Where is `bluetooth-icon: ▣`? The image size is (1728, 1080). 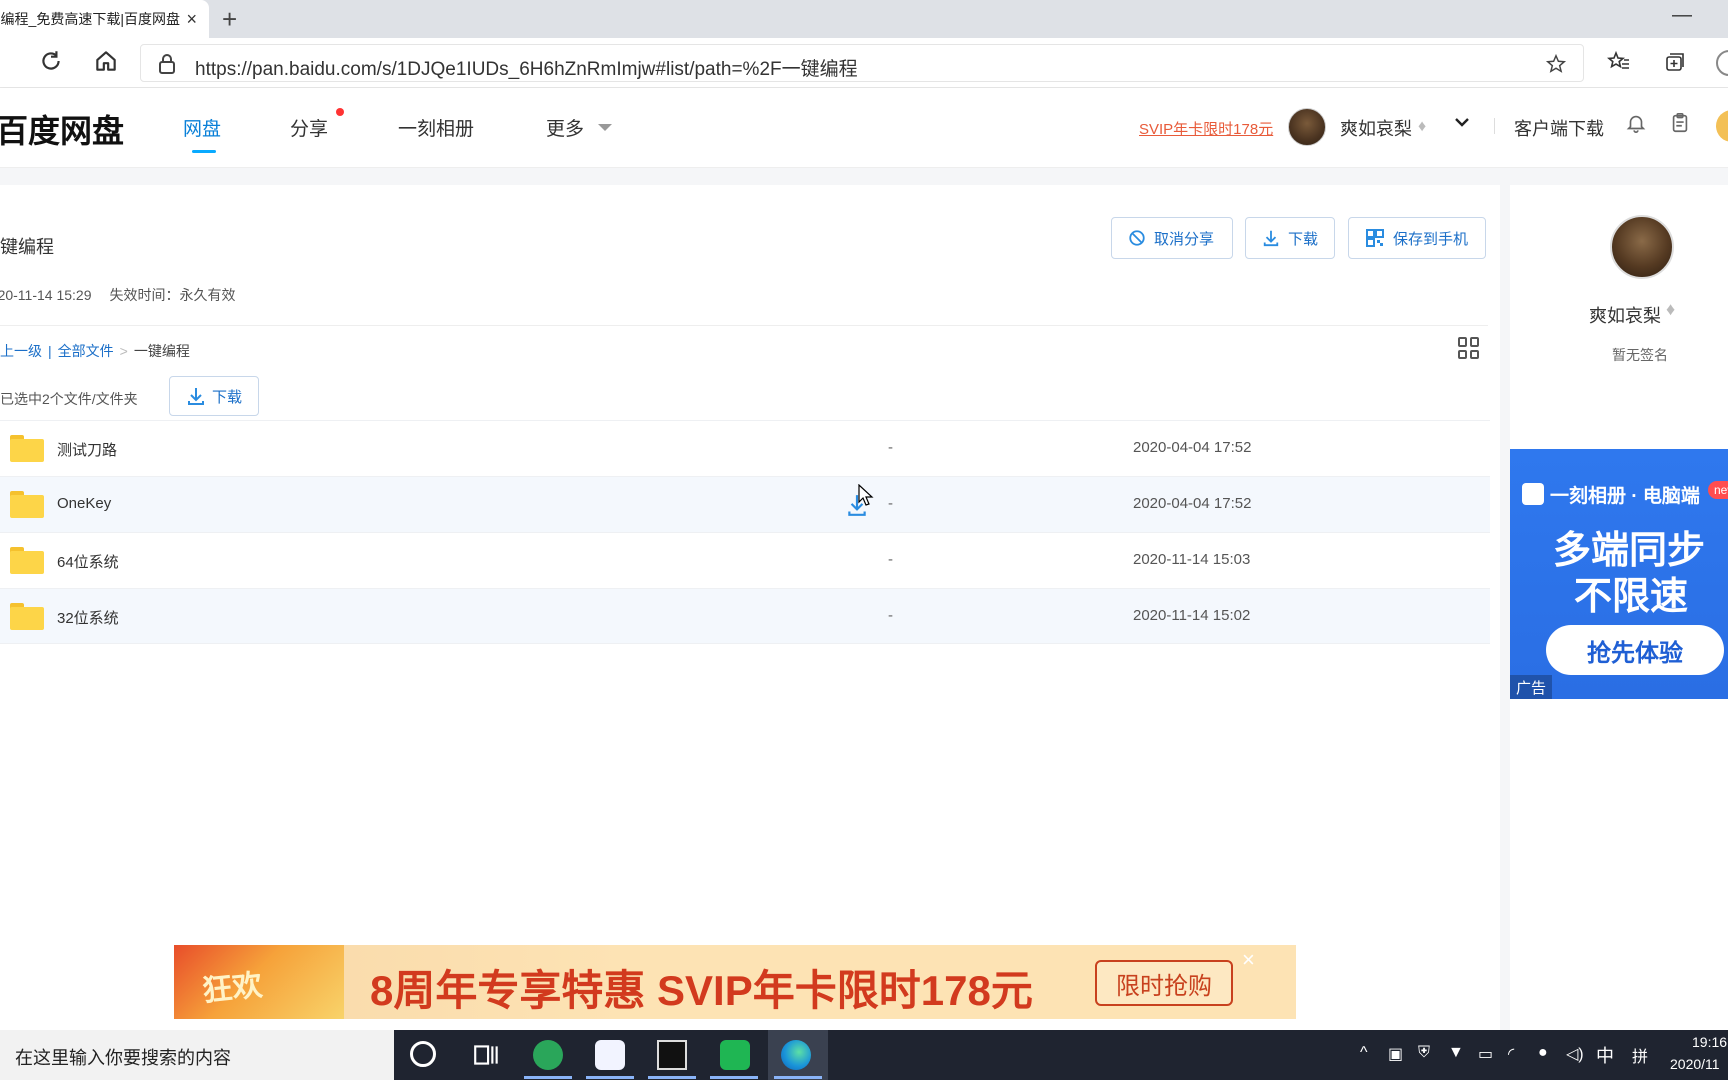 bluetooth-icon: ▣ is located at coordinates (1395, 1054).